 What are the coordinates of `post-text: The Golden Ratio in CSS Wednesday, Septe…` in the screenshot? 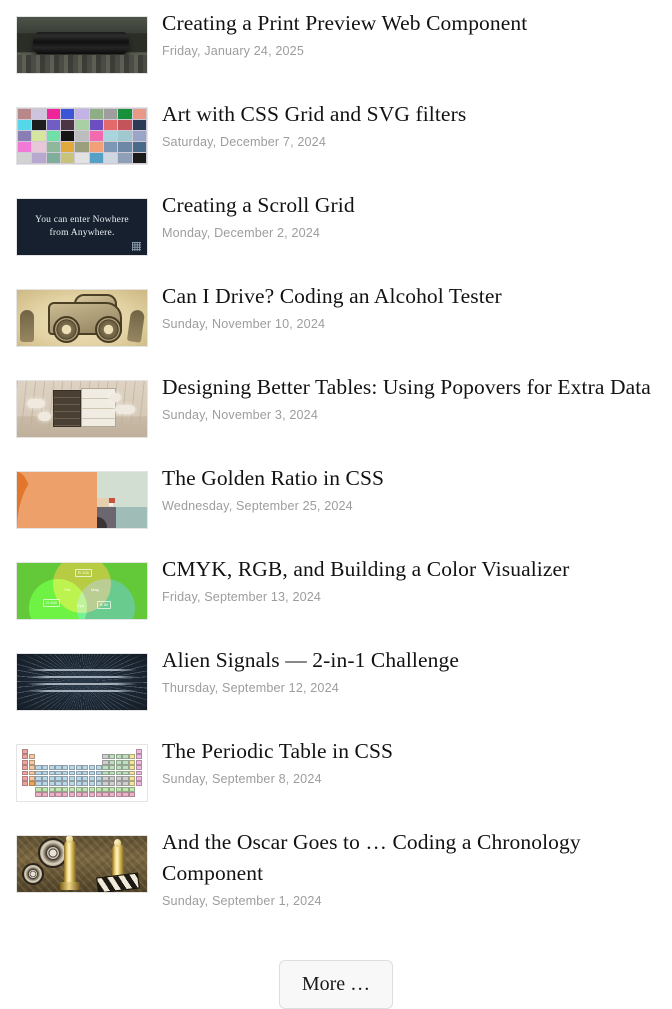 It's located at (410, 485).